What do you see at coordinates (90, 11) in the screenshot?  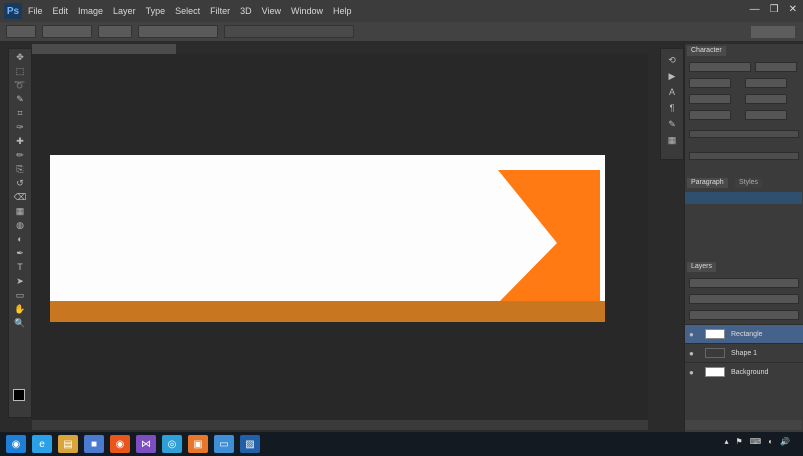 I see `menu-image: Image` at bounding box center [90, 11].